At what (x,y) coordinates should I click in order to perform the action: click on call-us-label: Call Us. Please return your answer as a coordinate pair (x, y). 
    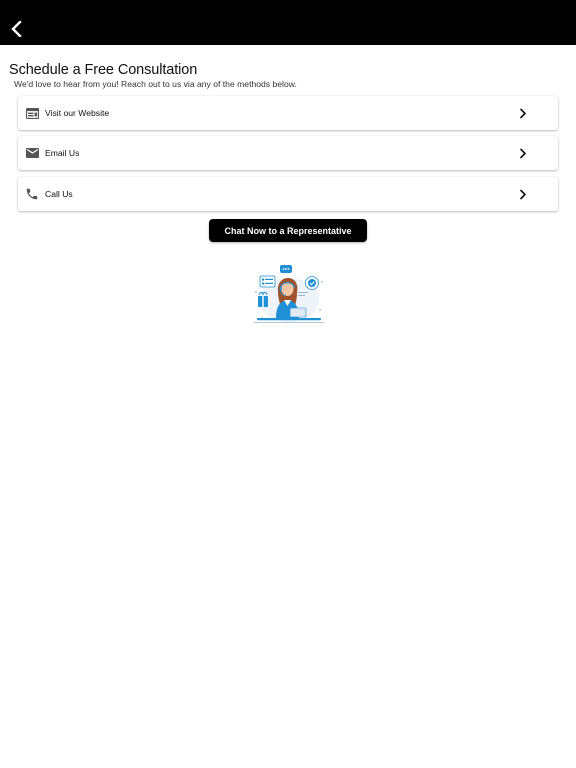
    Looking at the image, I should click on (59, 194).